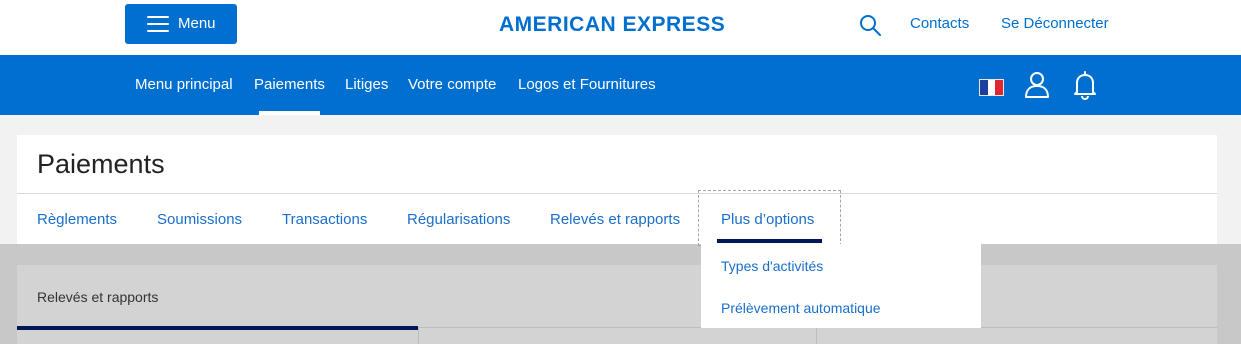 This screenshot has height=344, width=1241. Describe the element at coordinates (615, 219) in the screenshot. I see `tab-releves-rapports: Relevés et rapports` at that location.